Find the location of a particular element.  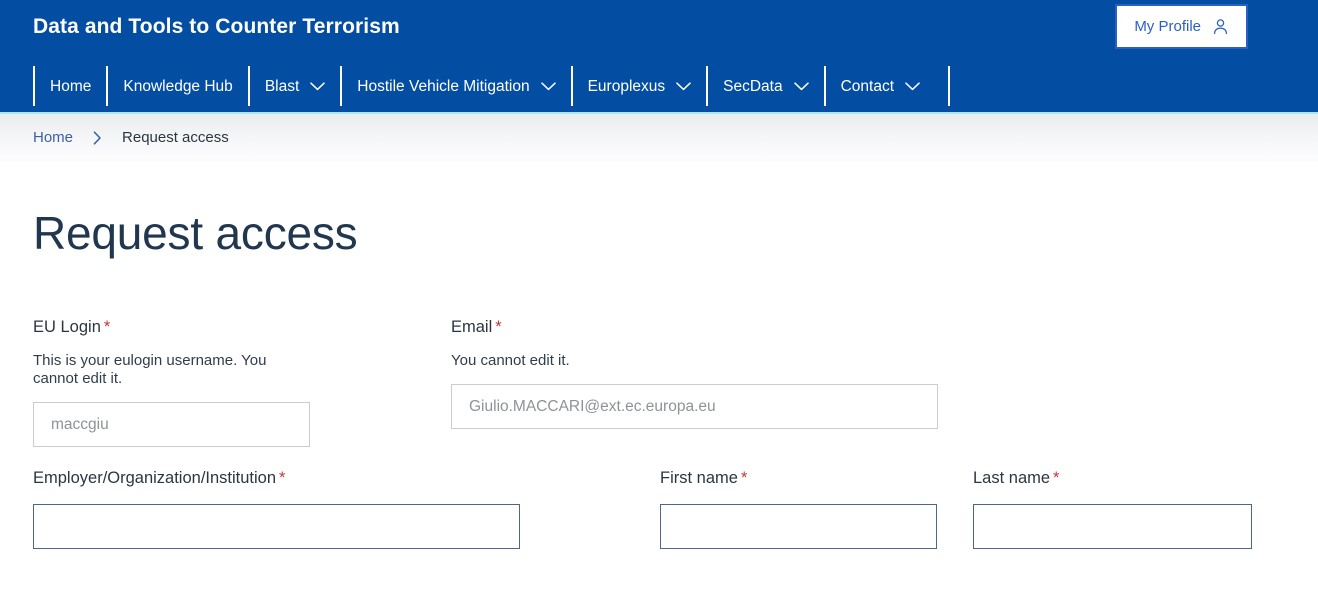

last-name-input-wrap is located at coordinates (1112, 526).